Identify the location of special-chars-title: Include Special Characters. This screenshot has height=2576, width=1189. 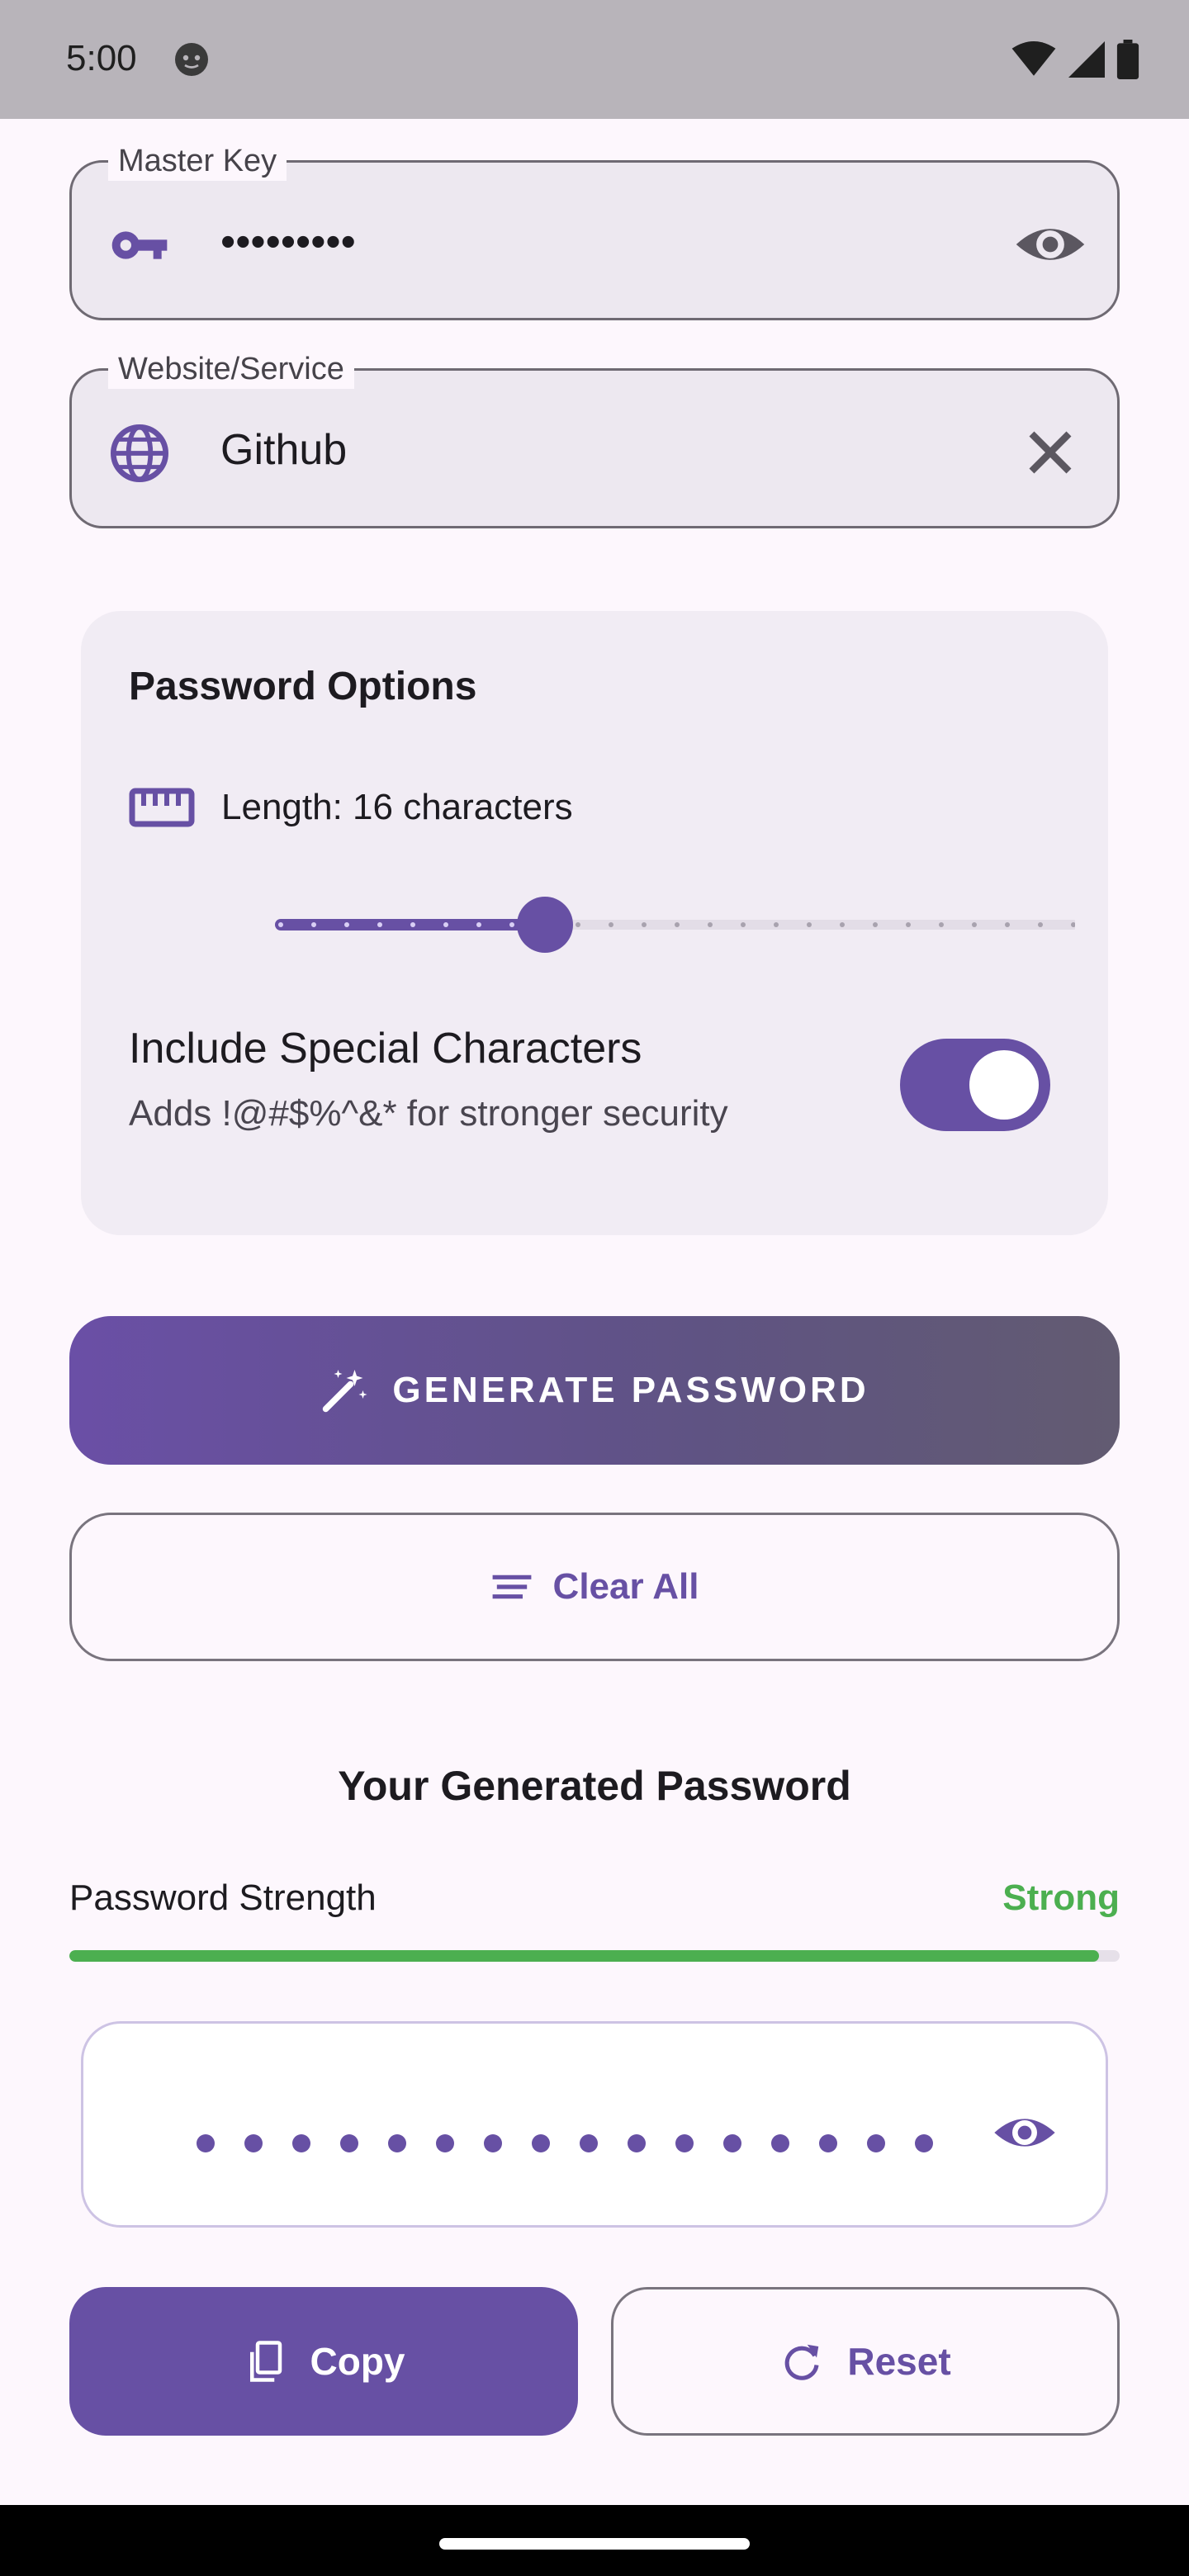
(385, 1049).